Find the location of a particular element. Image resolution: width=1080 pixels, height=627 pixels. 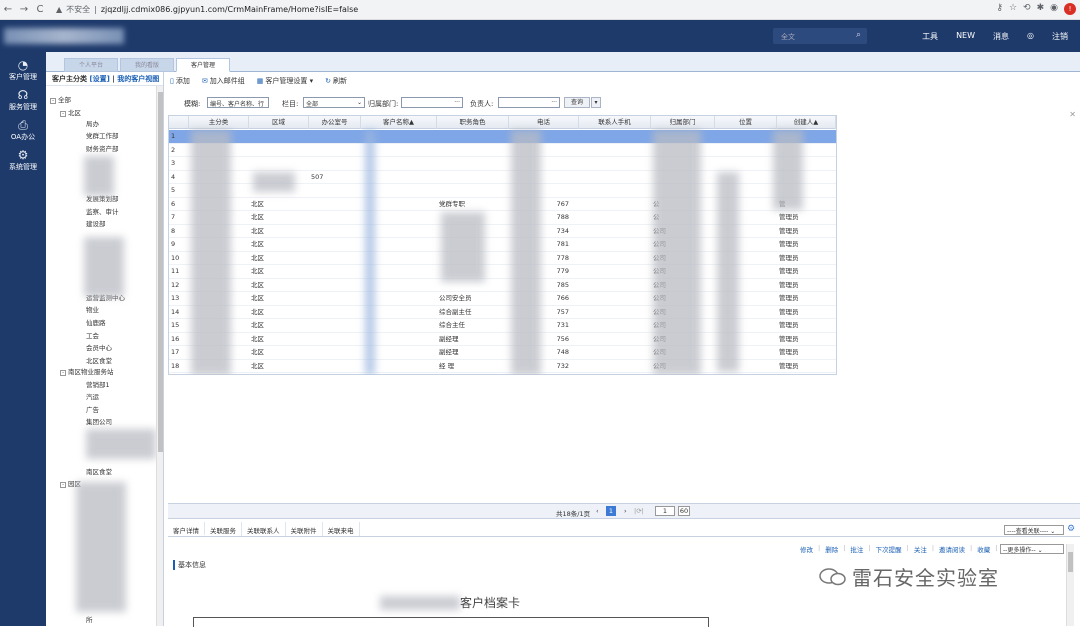

profile-icon: ◉ is located at coordinates (1054, 9).